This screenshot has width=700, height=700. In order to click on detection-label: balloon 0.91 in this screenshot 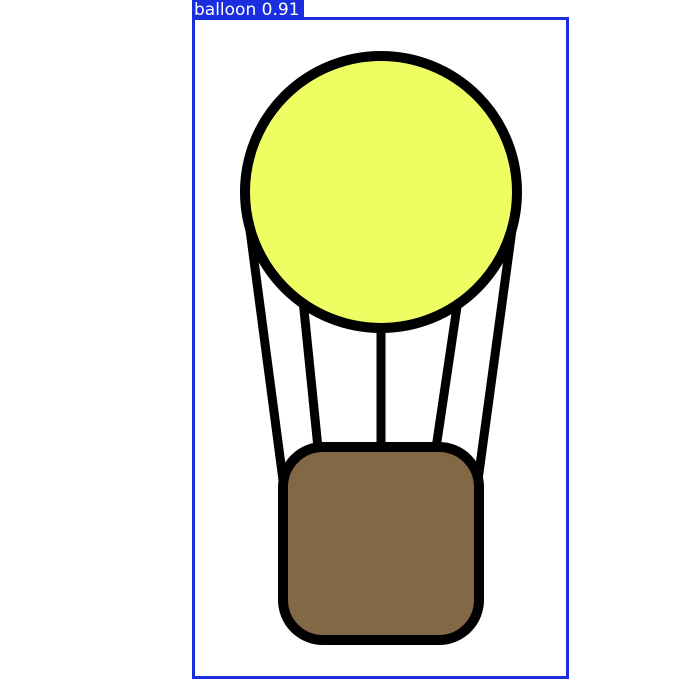, I will do `click(248, 10)`.